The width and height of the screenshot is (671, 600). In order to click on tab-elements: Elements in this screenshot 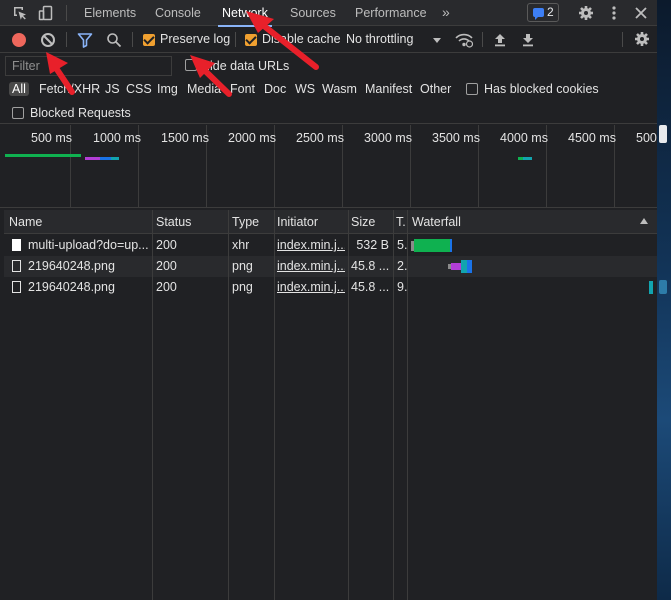, I will do `click(110, 13)`.